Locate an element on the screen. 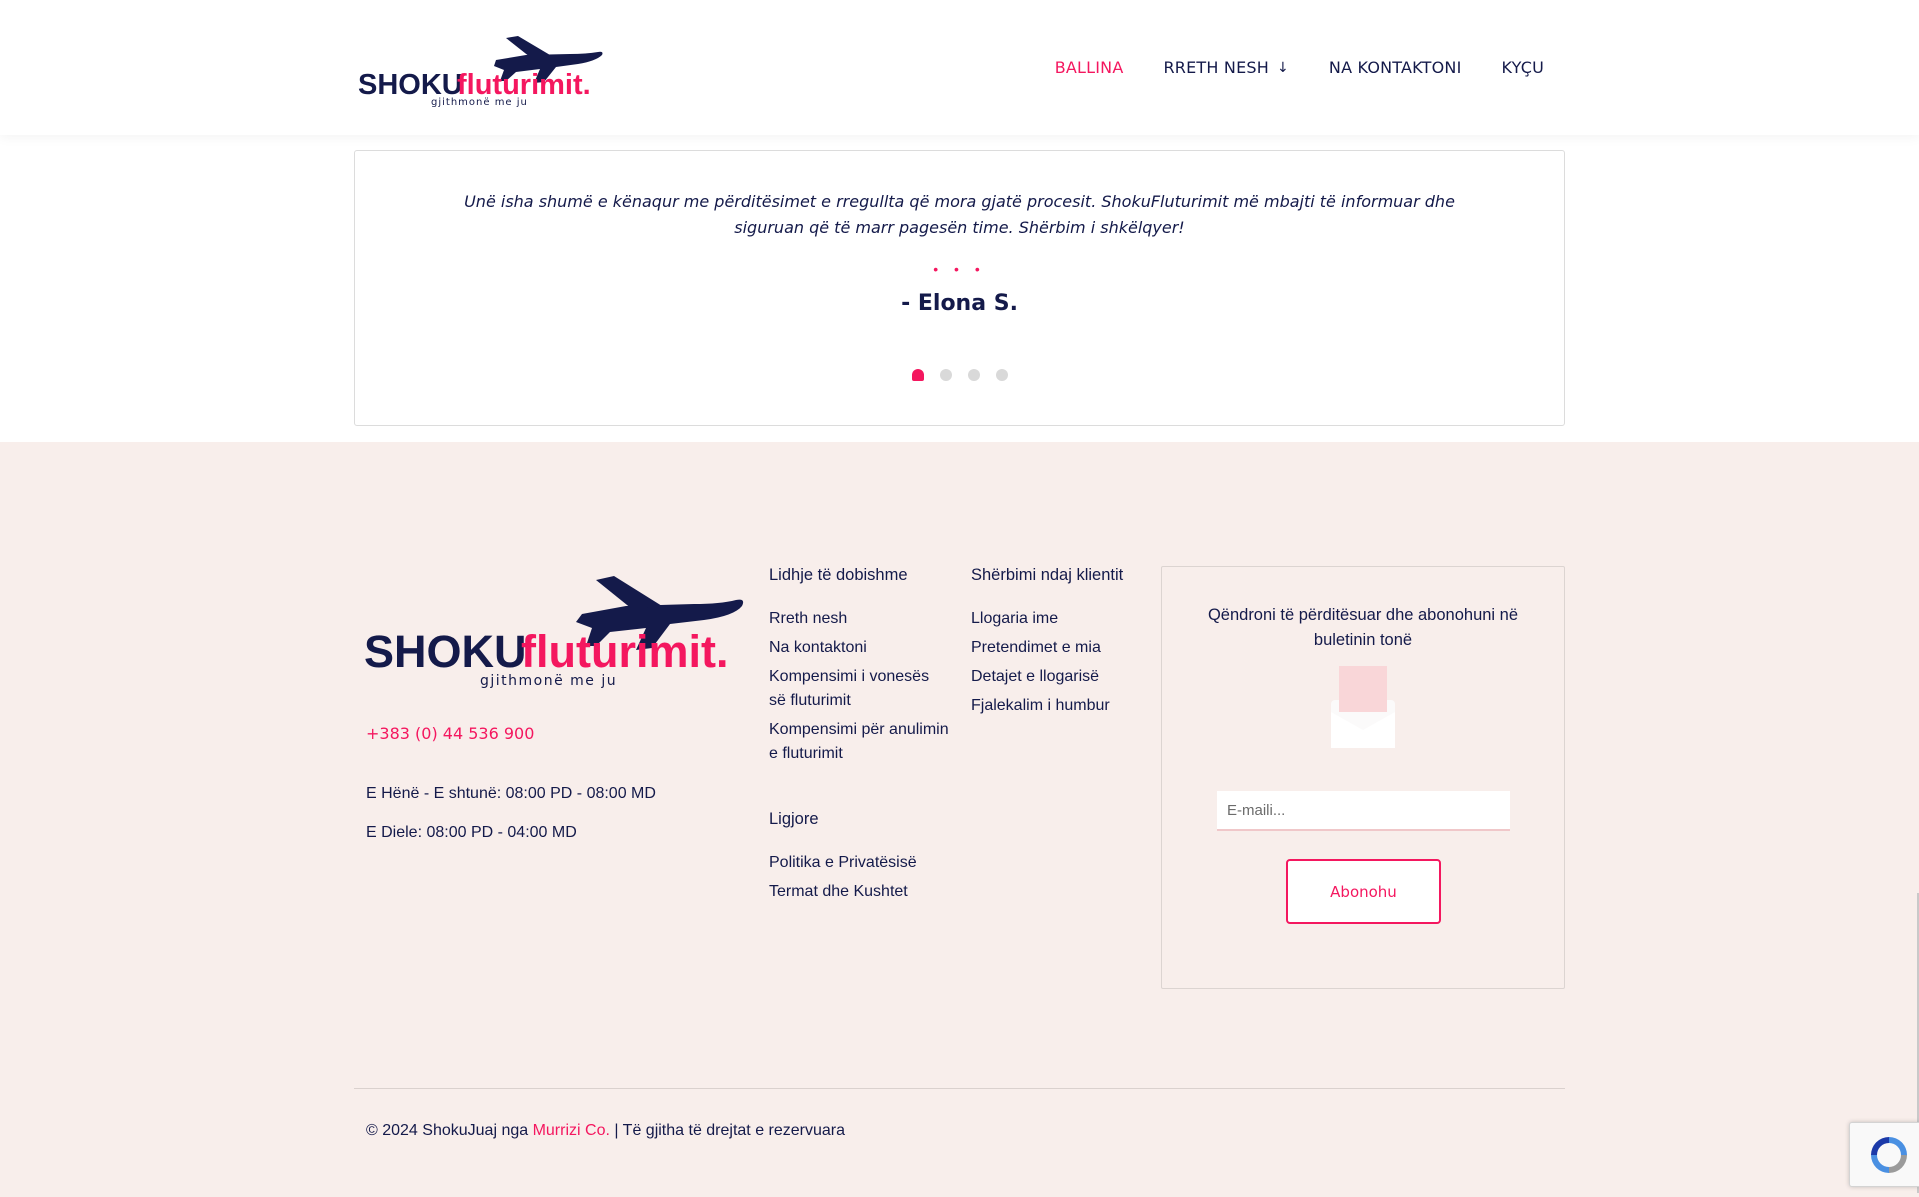 This screenshot has height=1197, width=1919. footer-link-terms: Termat dhe Kushtet is located at coordinates (859, 892).